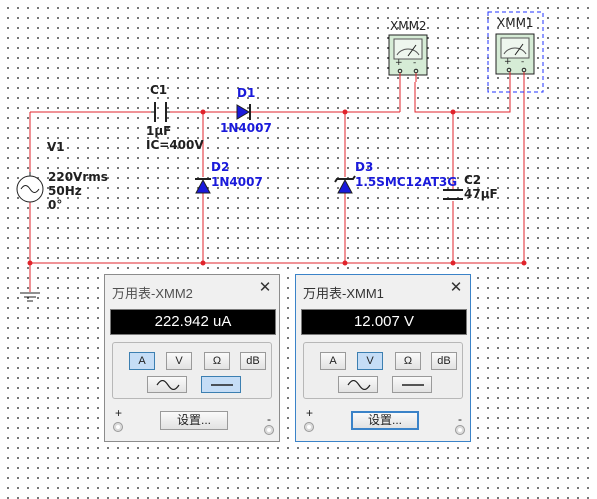 Image resolution: width=597 pixels, height=499 pixels. Describe the element at coordinates (408, 26) in the screenshot. I see `xmm2-ref-label: XMM2` at that location.